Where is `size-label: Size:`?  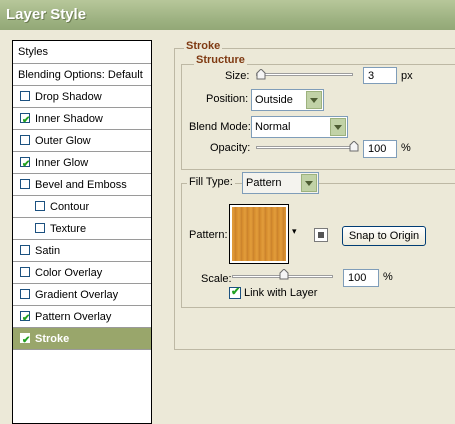 size-label: Size: is located at coordinates (237, 76).